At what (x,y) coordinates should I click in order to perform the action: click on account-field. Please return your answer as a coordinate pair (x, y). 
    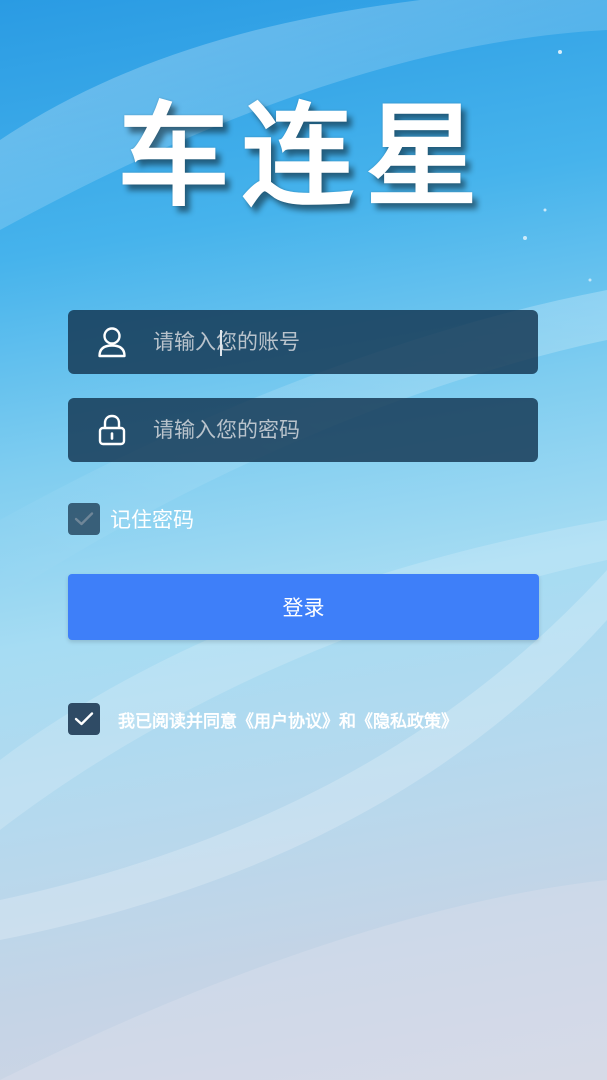
    Looking at the image, I should click on (303, 342).